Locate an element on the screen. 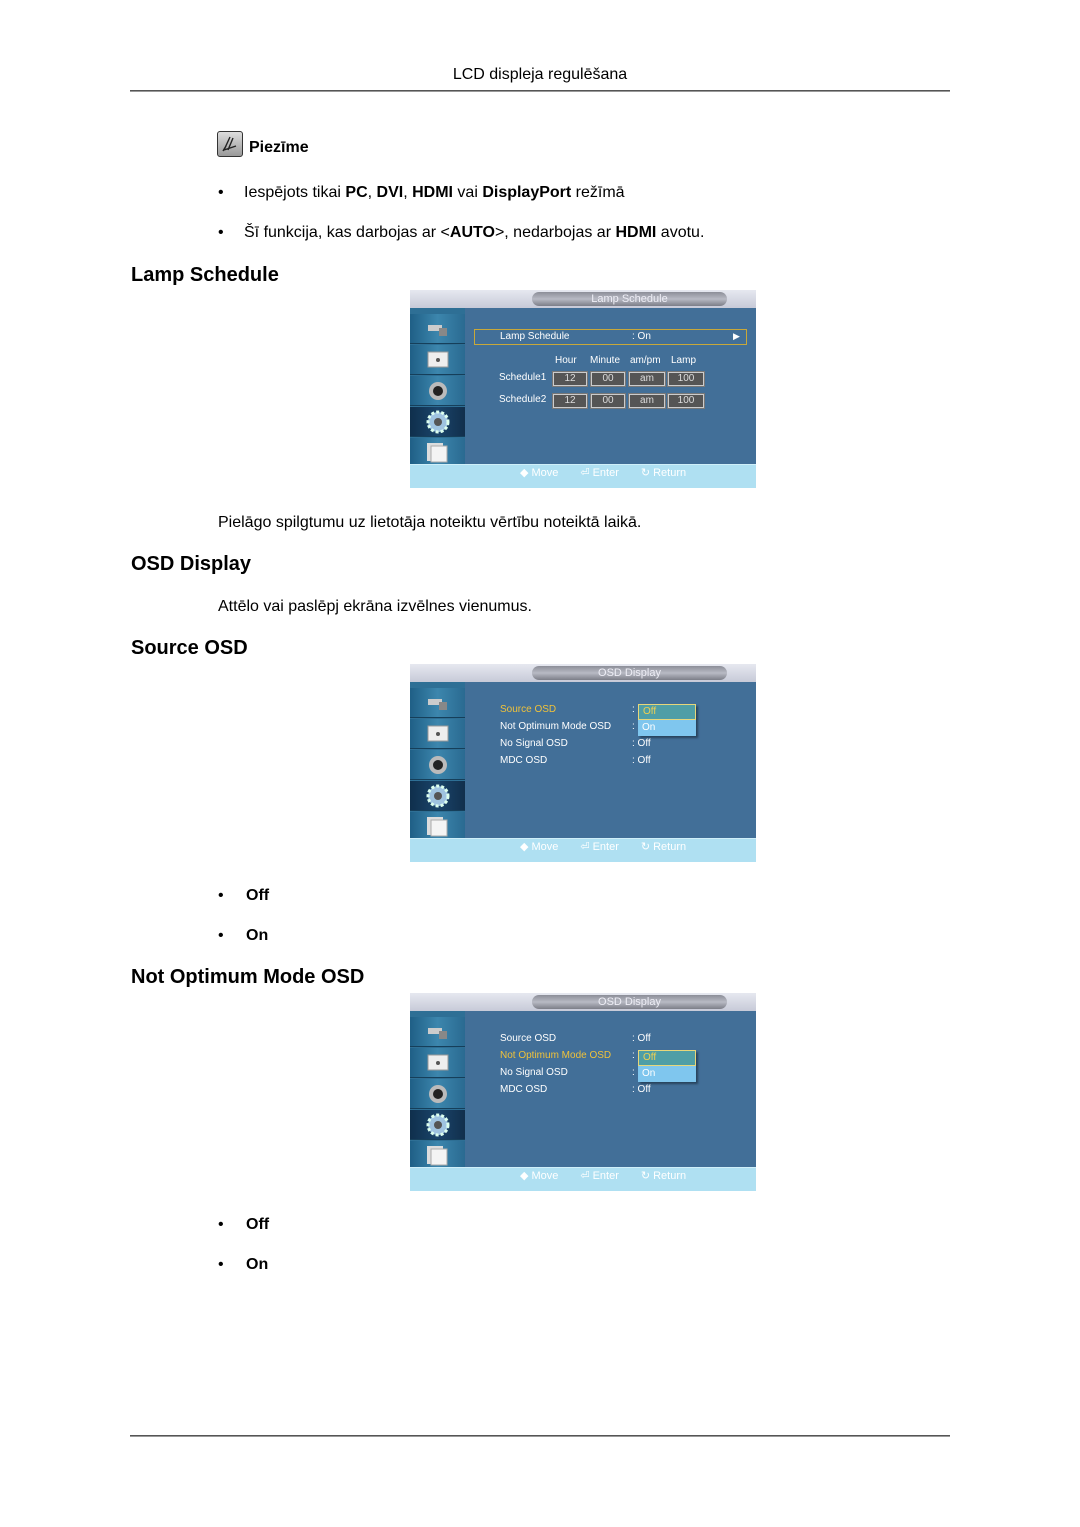 The height and width of the screenshot is (1527, 1080). text-run: Šī funkcija, kas darbojas ar < is located at coordinates (347, 232).